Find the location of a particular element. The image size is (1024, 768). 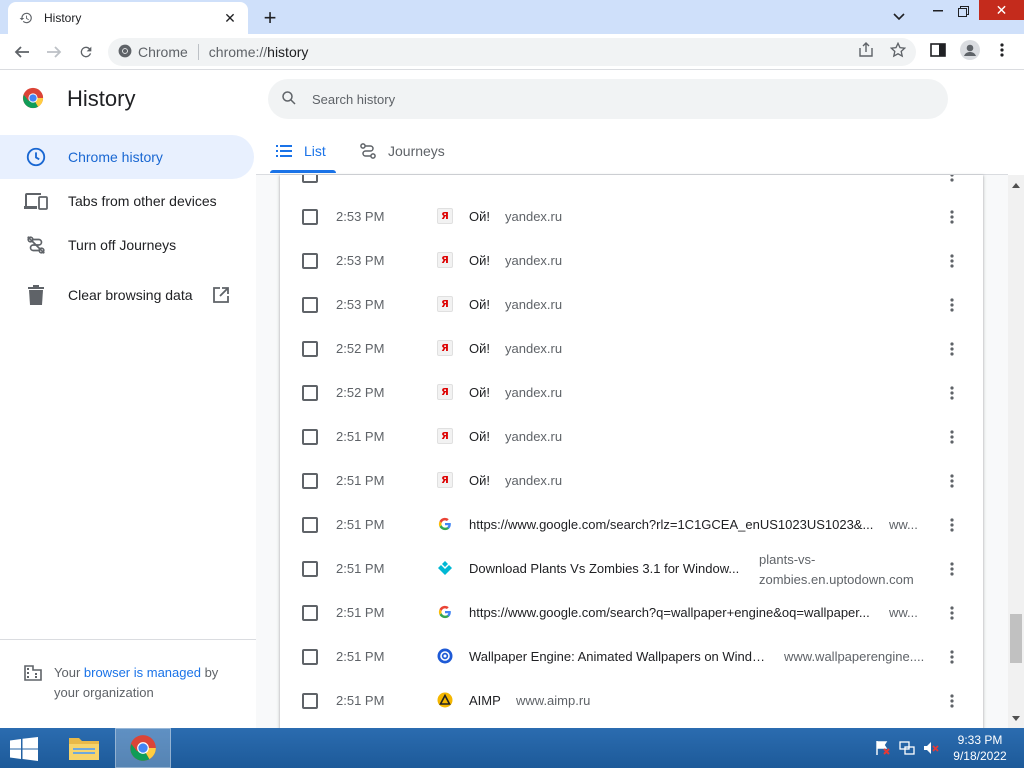

window-close-button: ✕ is located at coordinates (1001, 10).